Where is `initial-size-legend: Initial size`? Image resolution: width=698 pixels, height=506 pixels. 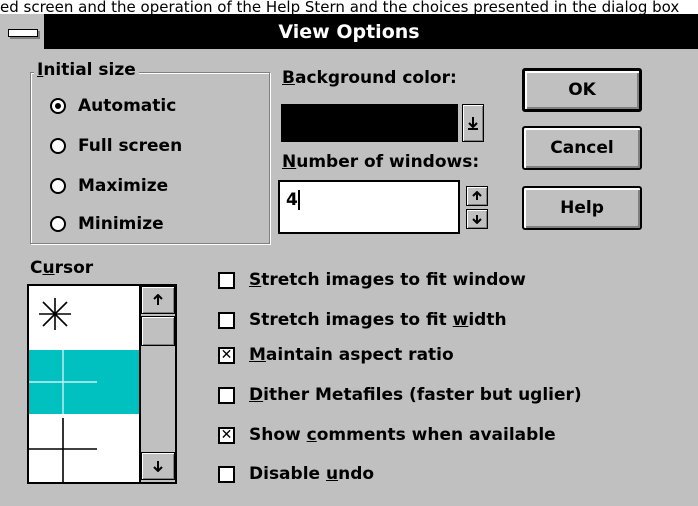
initial-size-legend: Initial size is located at coordinates (86, 70).